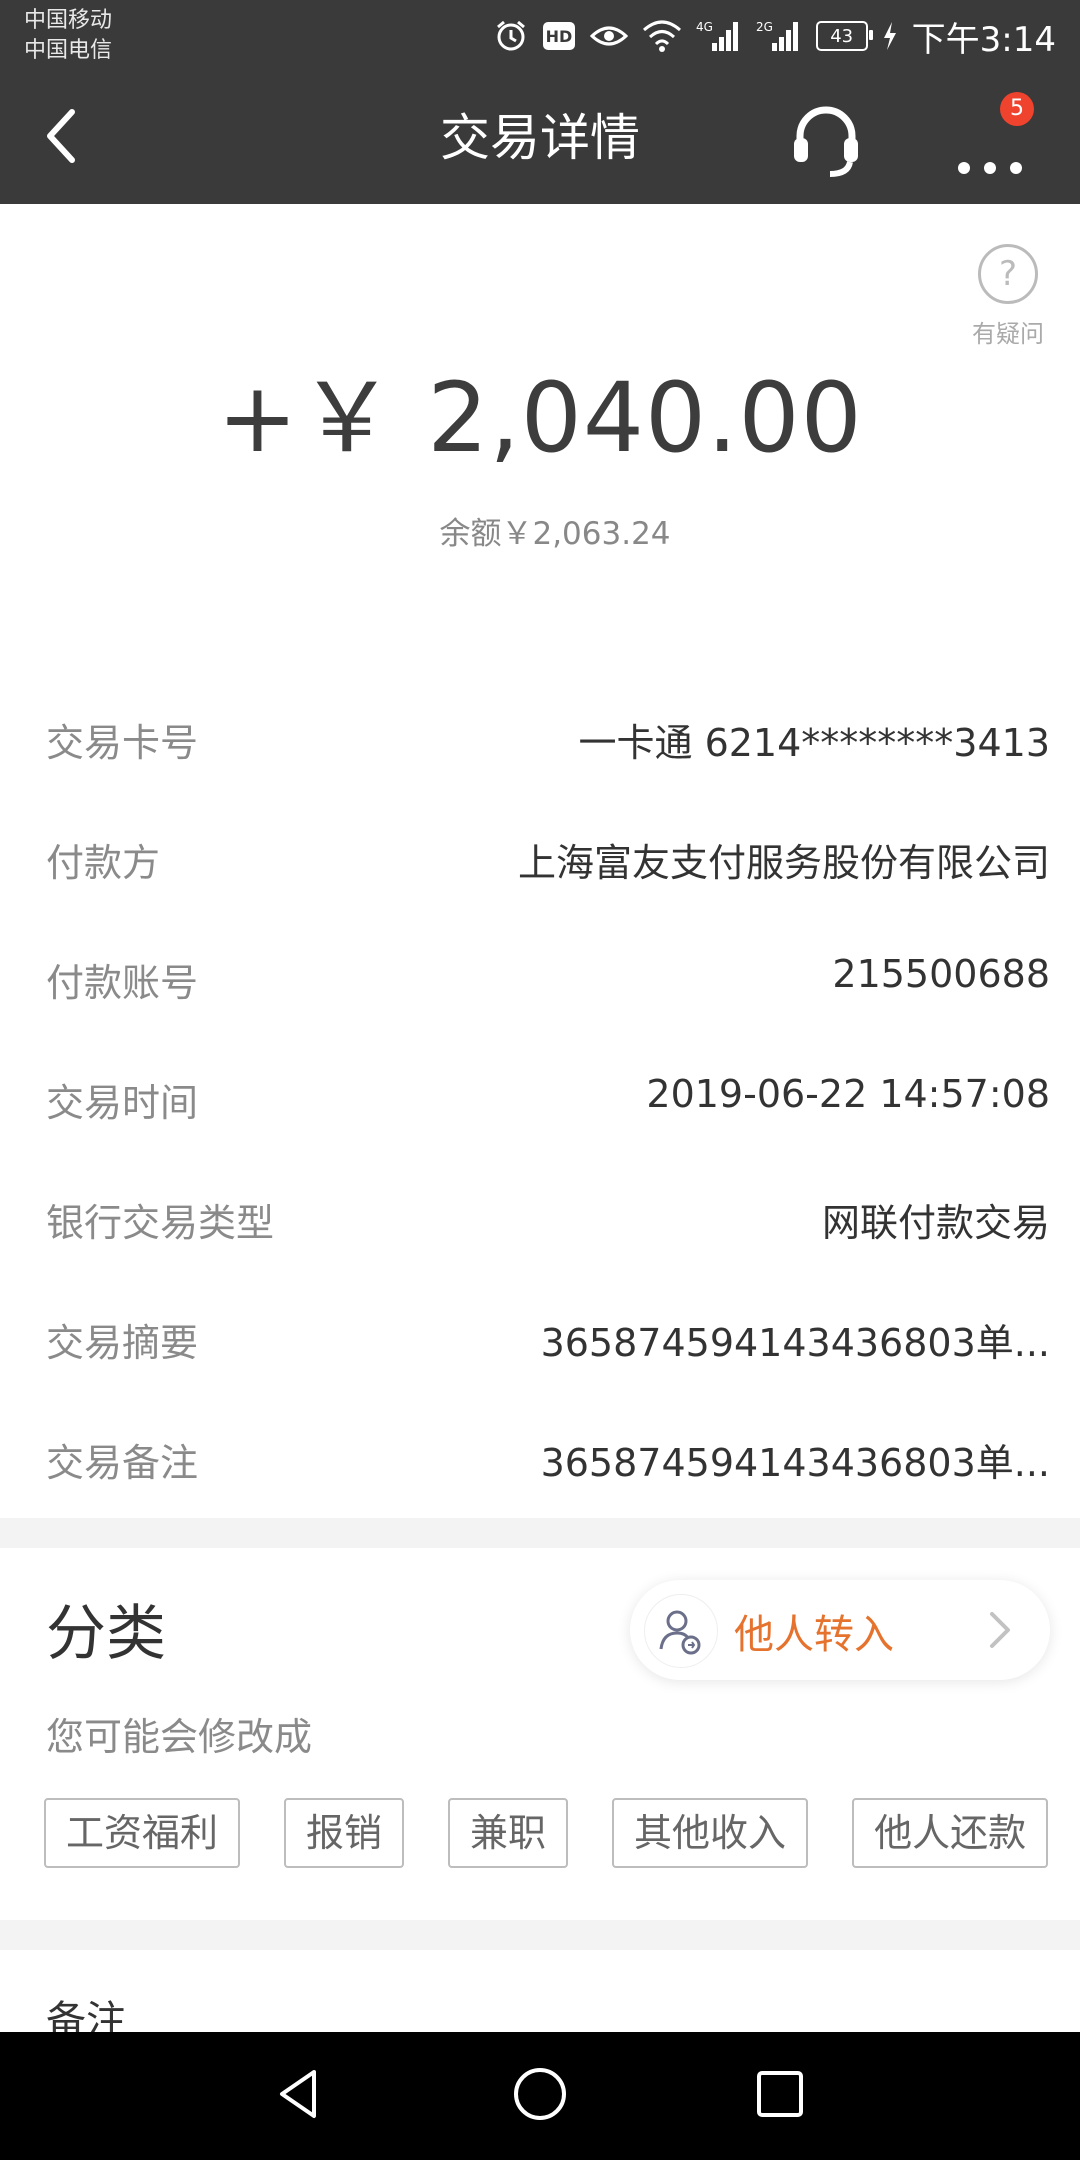  What do you see at coordinates (935, 1223) in the screenshot?
I see `detail-value: 网联付款交易` at bounding box center [935, 1223].